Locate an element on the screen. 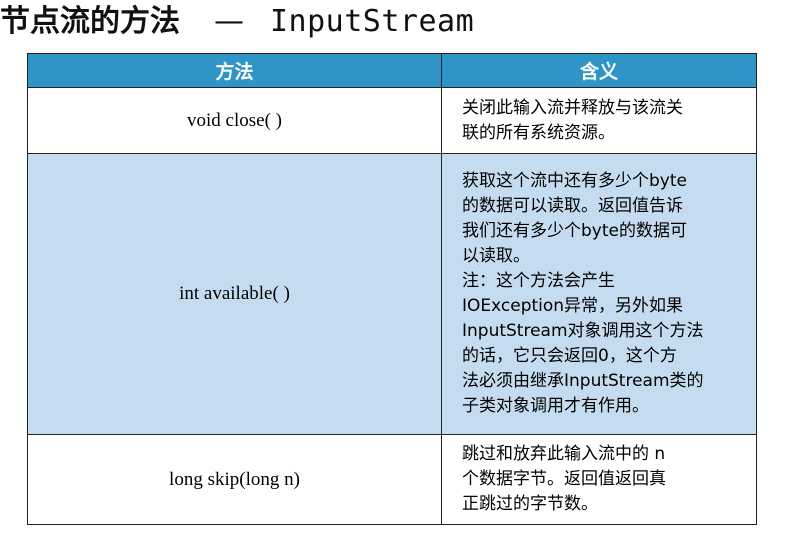  description-line: 正跳过的字节数。 is located at coordinates (530, 504).